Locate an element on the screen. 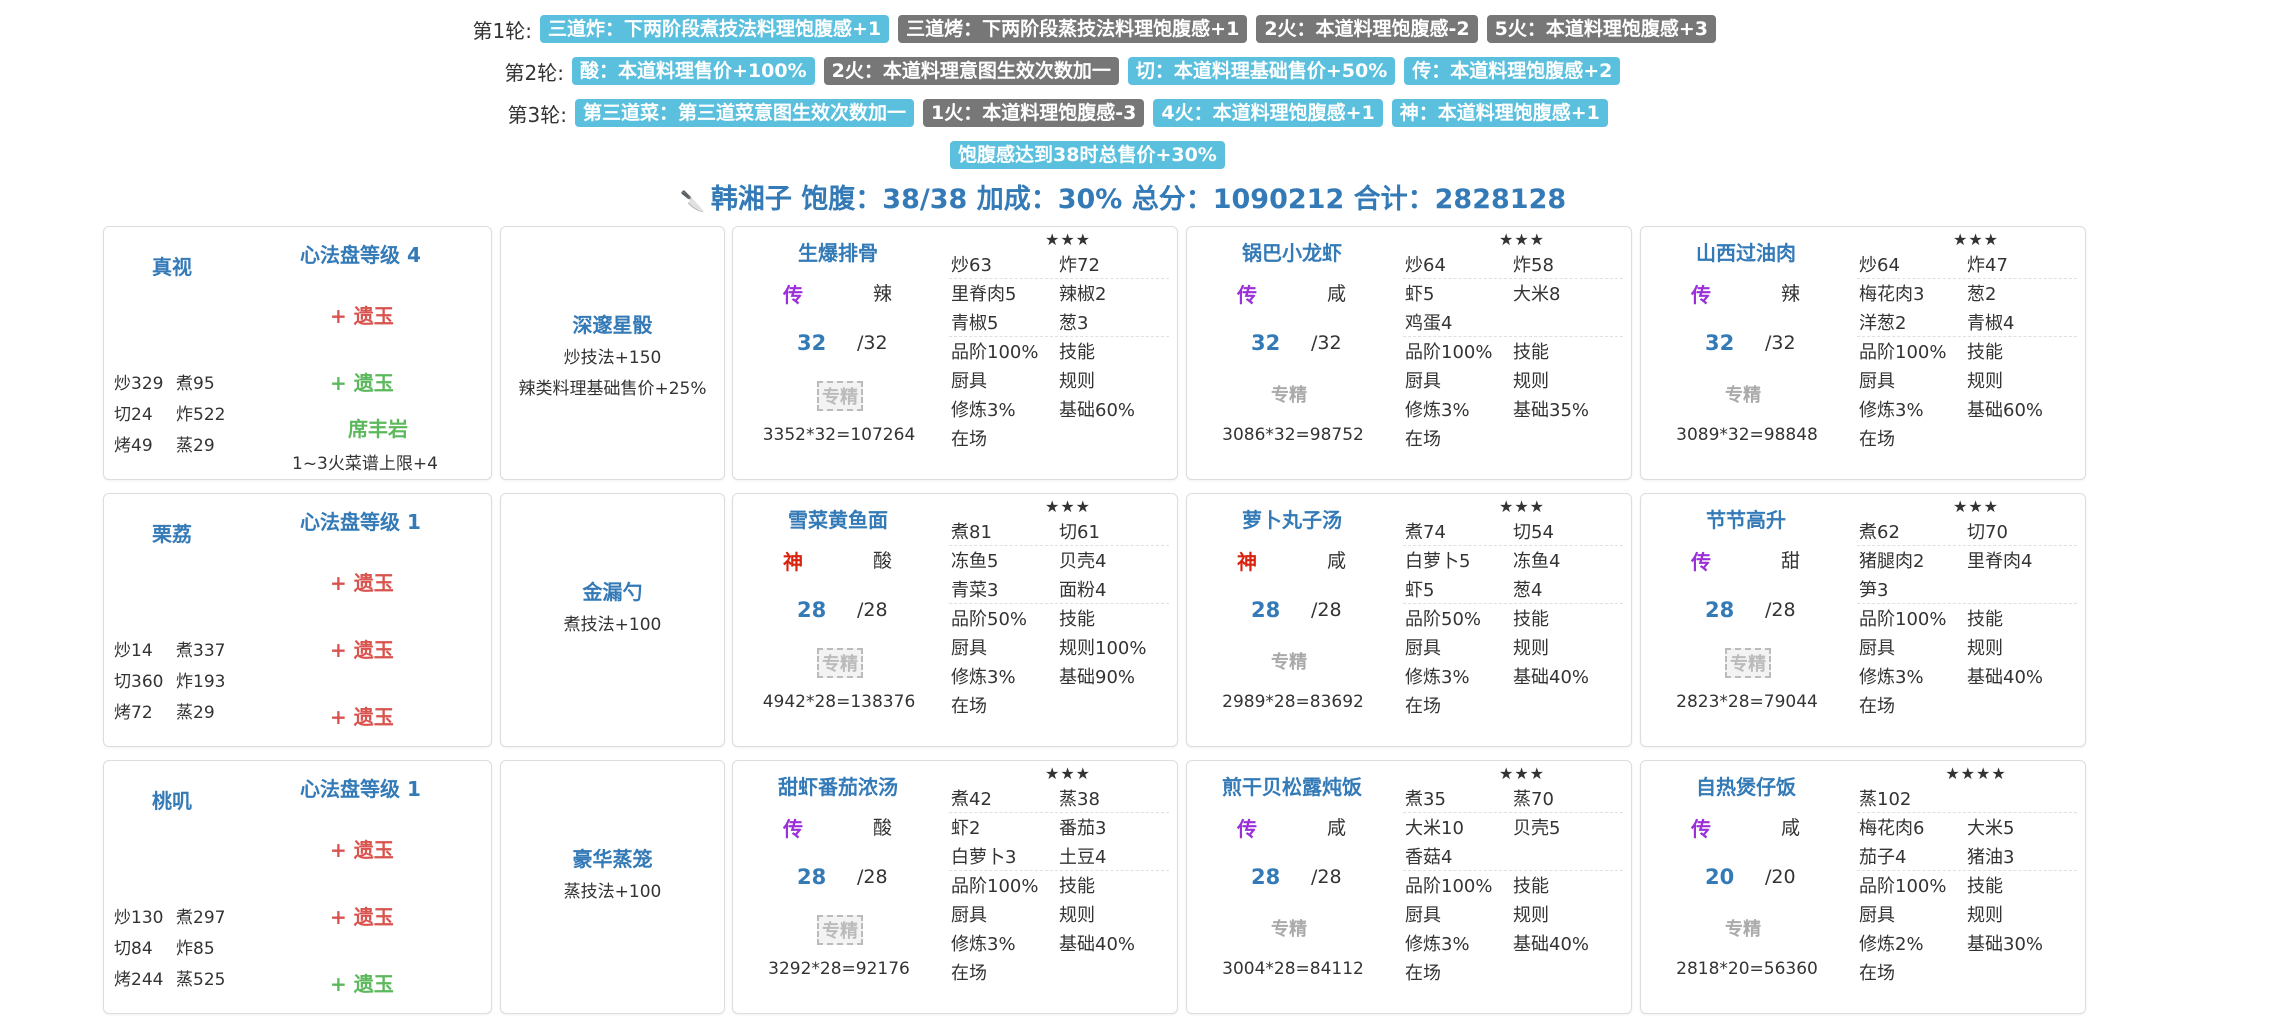  recipe-name: 生爆排骨 is located at coordinates (838, 251).